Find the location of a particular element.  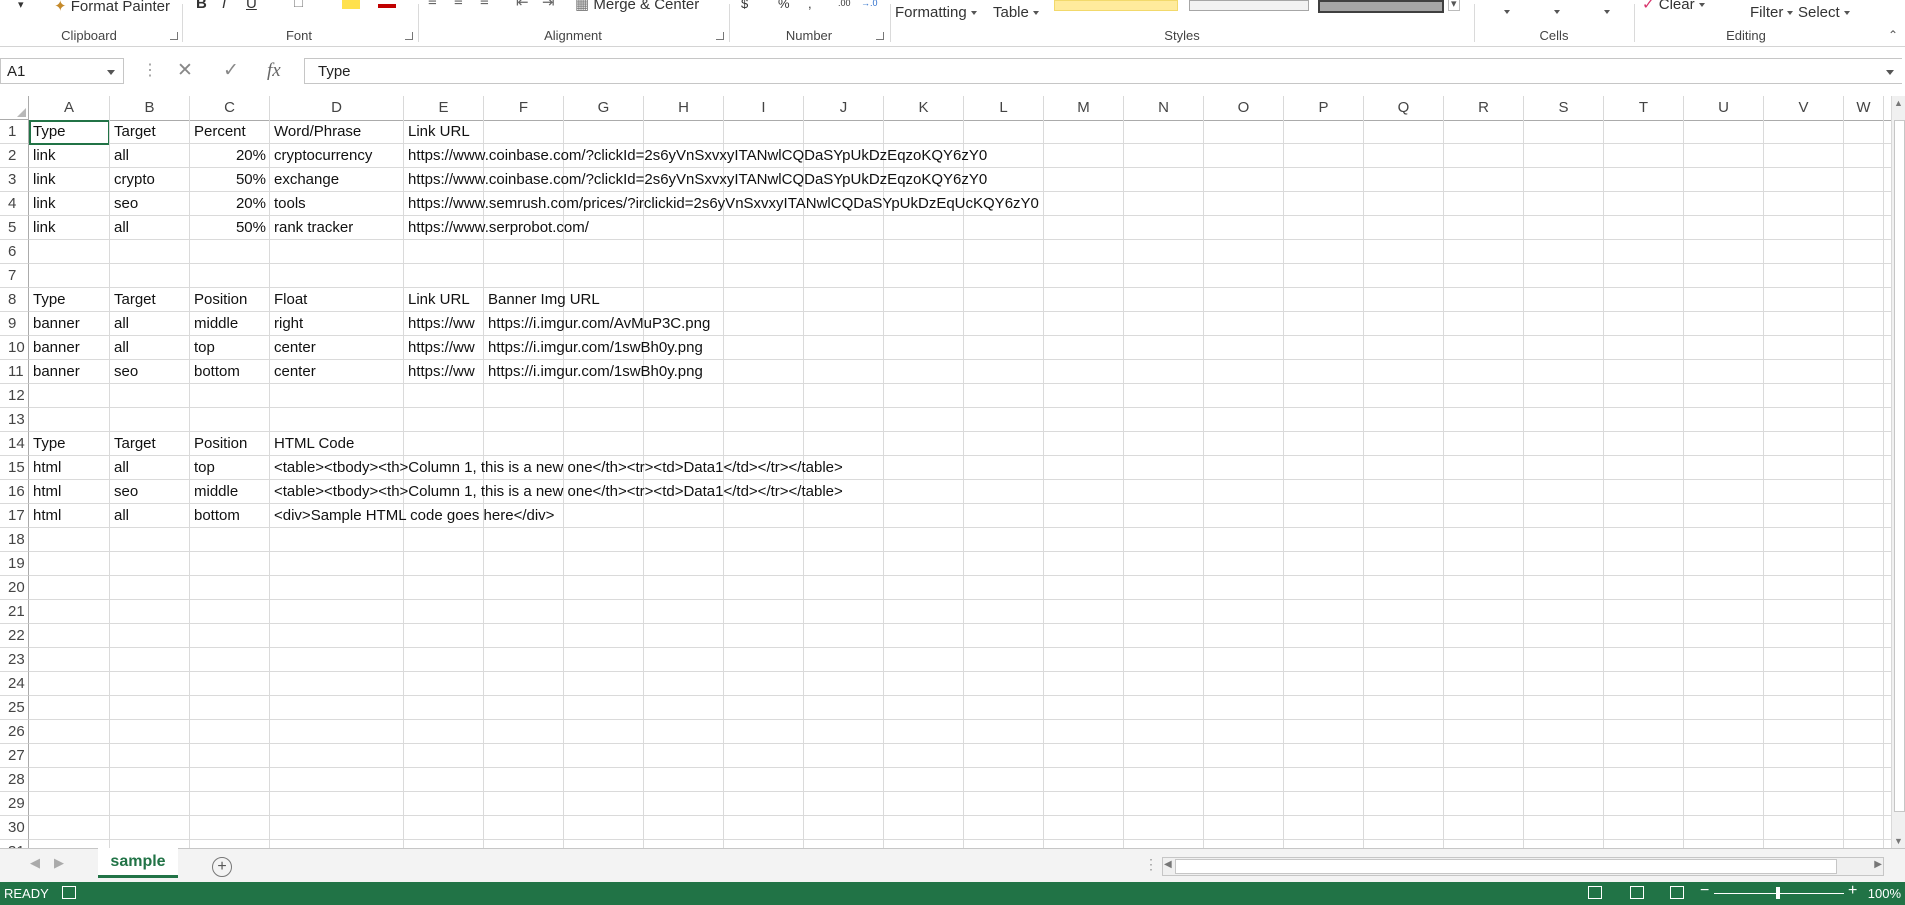

cell-a11: banner is located at coordinates (69, 372).